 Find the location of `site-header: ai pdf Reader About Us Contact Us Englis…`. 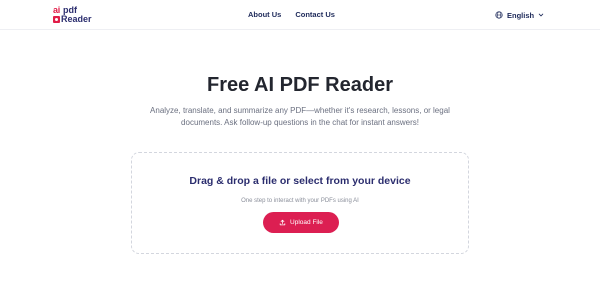

site-header: ai pdf Reader About Us Contact Us Englis… is located at coordinates (300, 15).